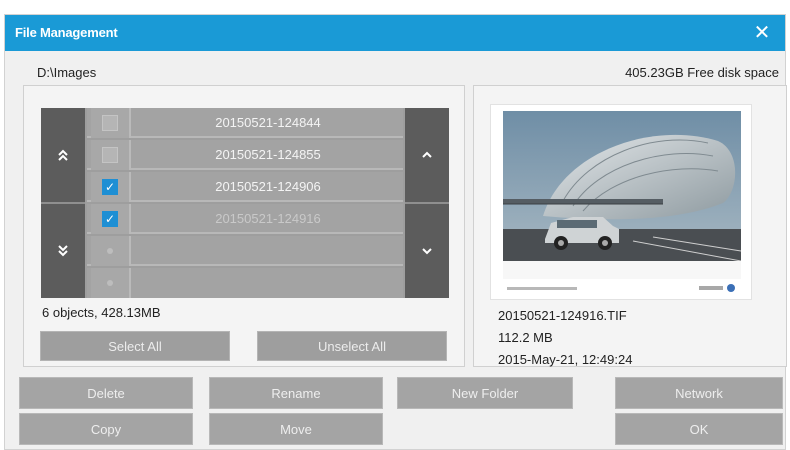  I want to click on table-row: ✓ 20150521-124916, so click(245, 219).